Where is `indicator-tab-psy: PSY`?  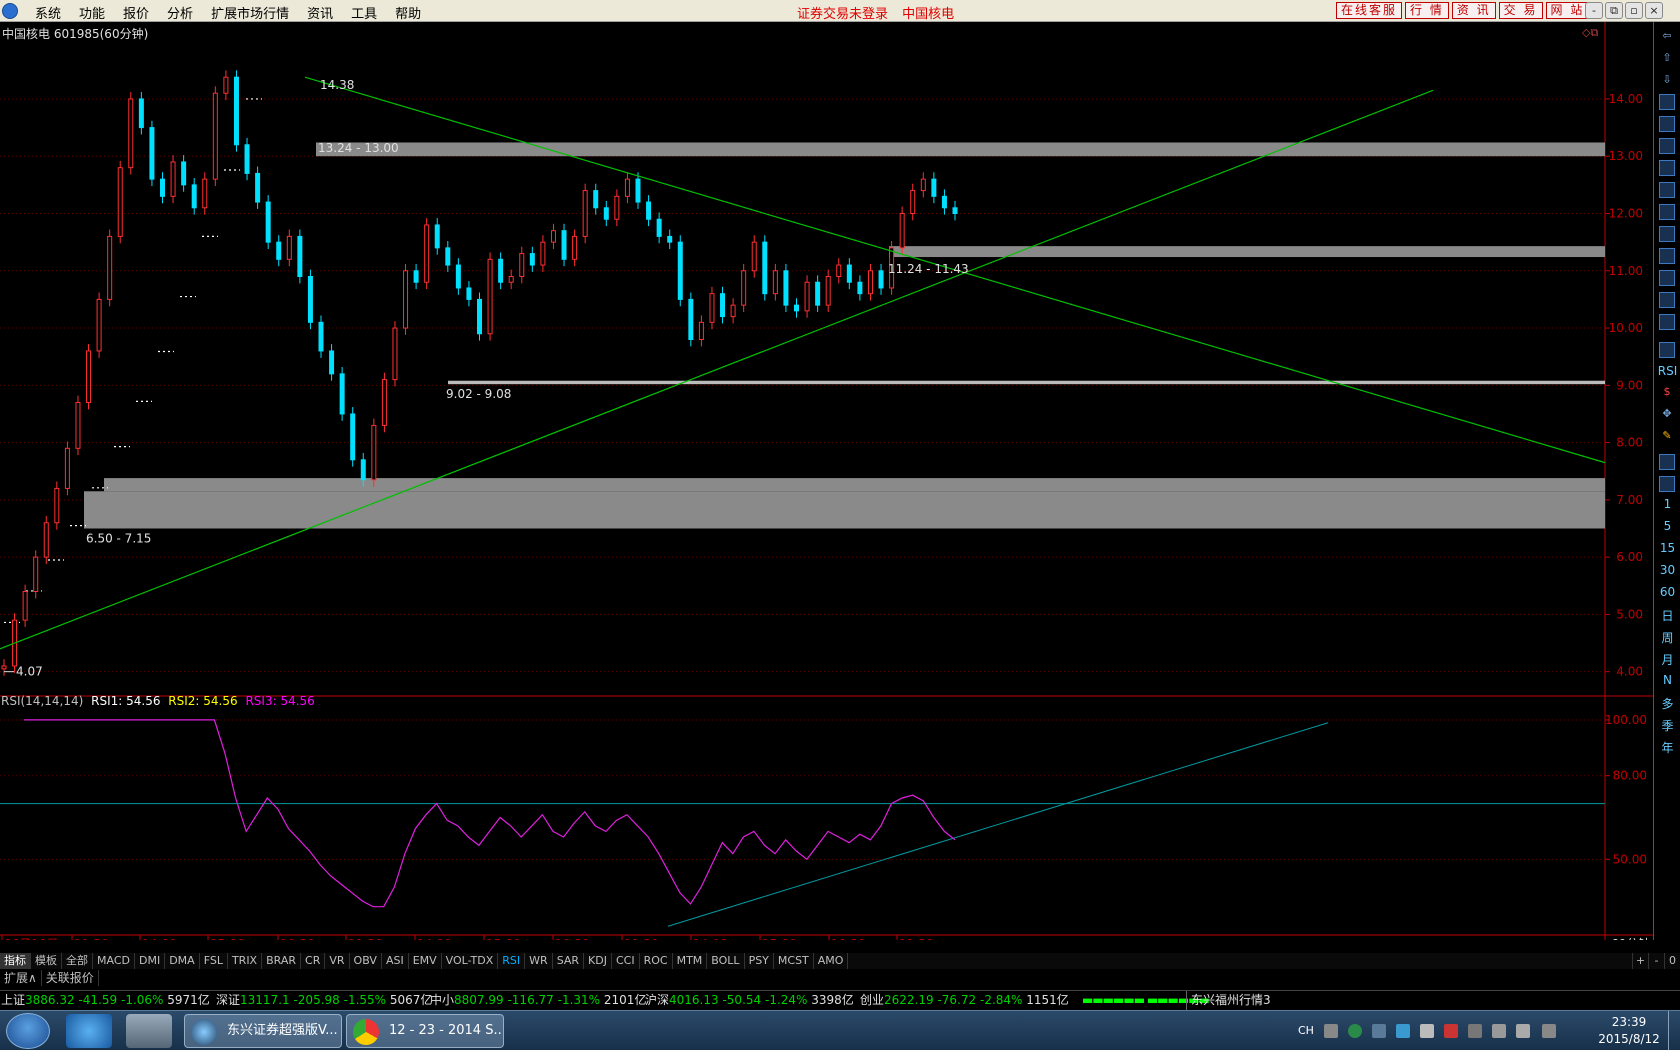 indicator-tab-psy: PSY is located at coordinates (759, 961).